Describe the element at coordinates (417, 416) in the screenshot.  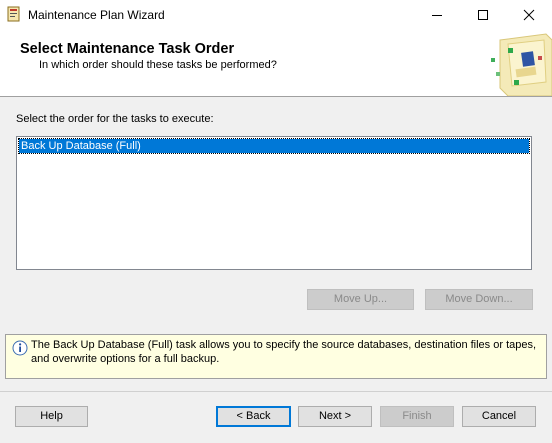
I see `finish-button: Finish` at that location.